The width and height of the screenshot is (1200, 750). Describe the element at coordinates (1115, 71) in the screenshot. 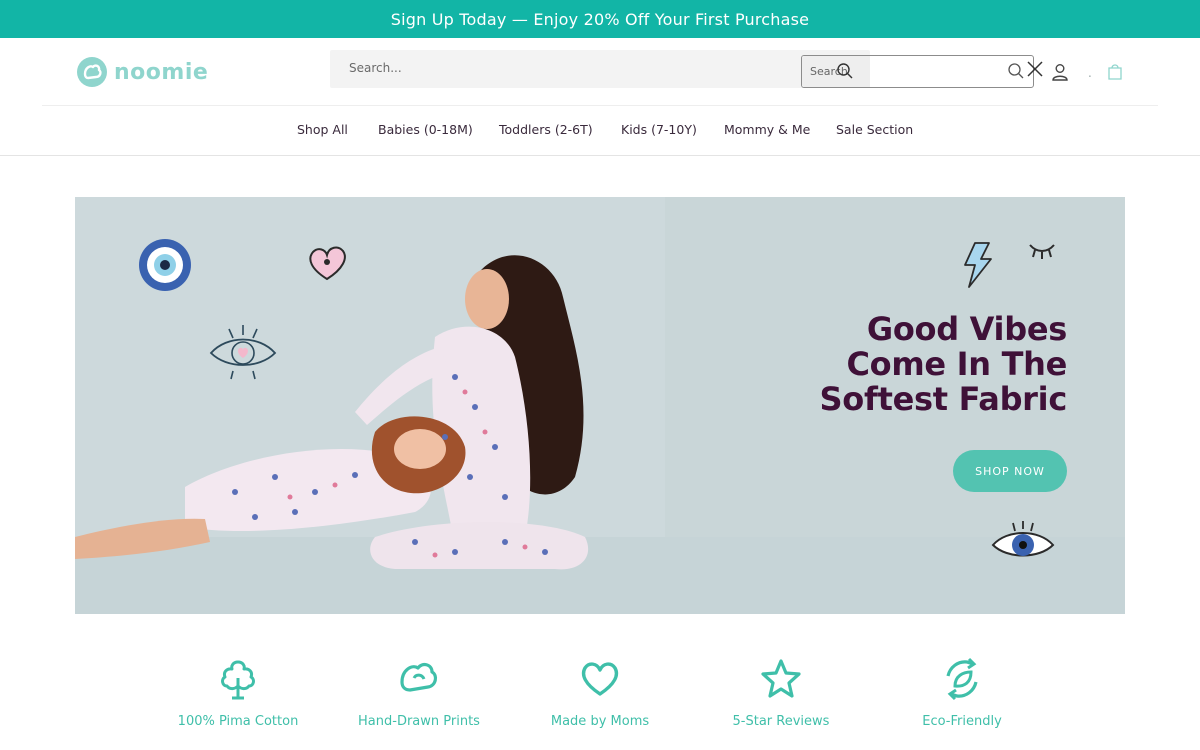

I see `cart-icon` at that location.